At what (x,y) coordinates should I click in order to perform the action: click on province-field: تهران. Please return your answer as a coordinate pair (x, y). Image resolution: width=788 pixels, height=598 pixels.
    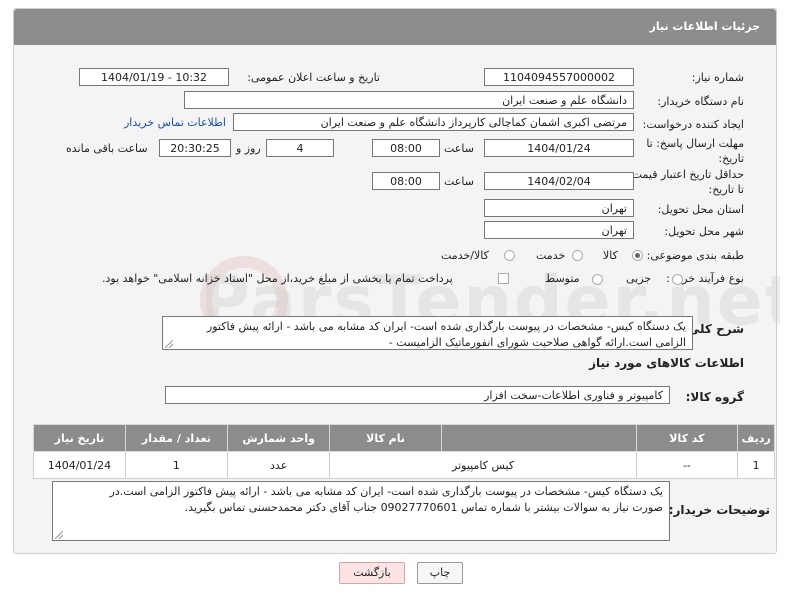
    Looking at the image, I should click on (559, 208).